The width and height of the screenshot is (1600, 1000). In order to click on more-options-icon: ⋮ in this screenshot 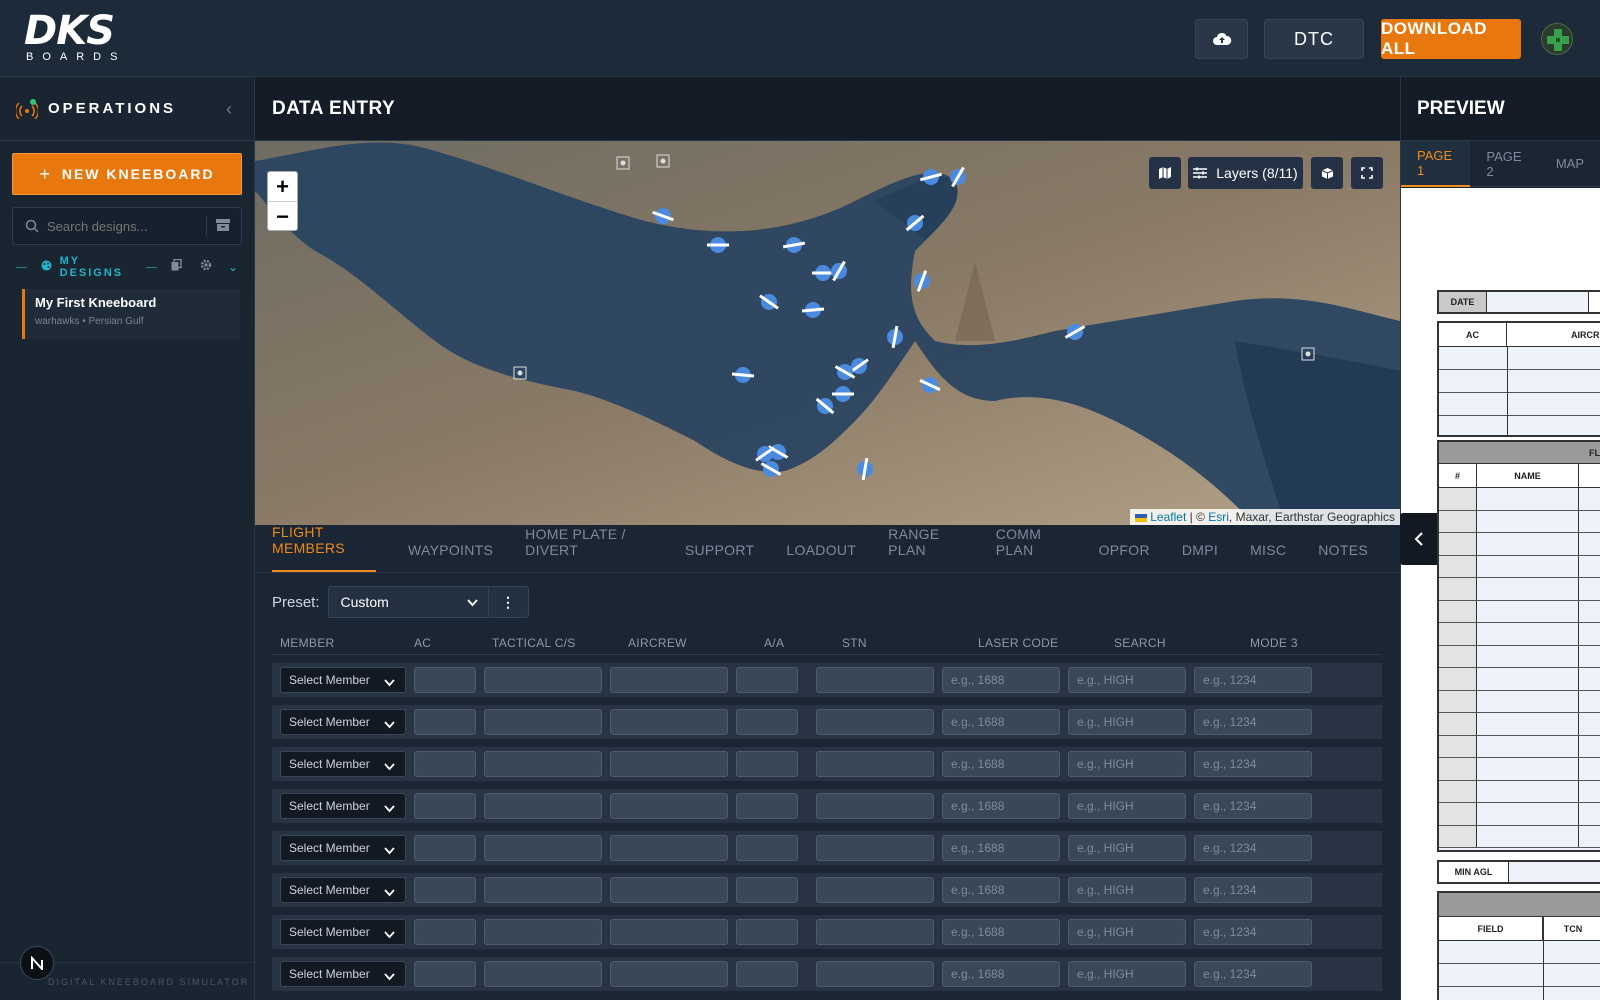, I will do `click(507, 602)`.